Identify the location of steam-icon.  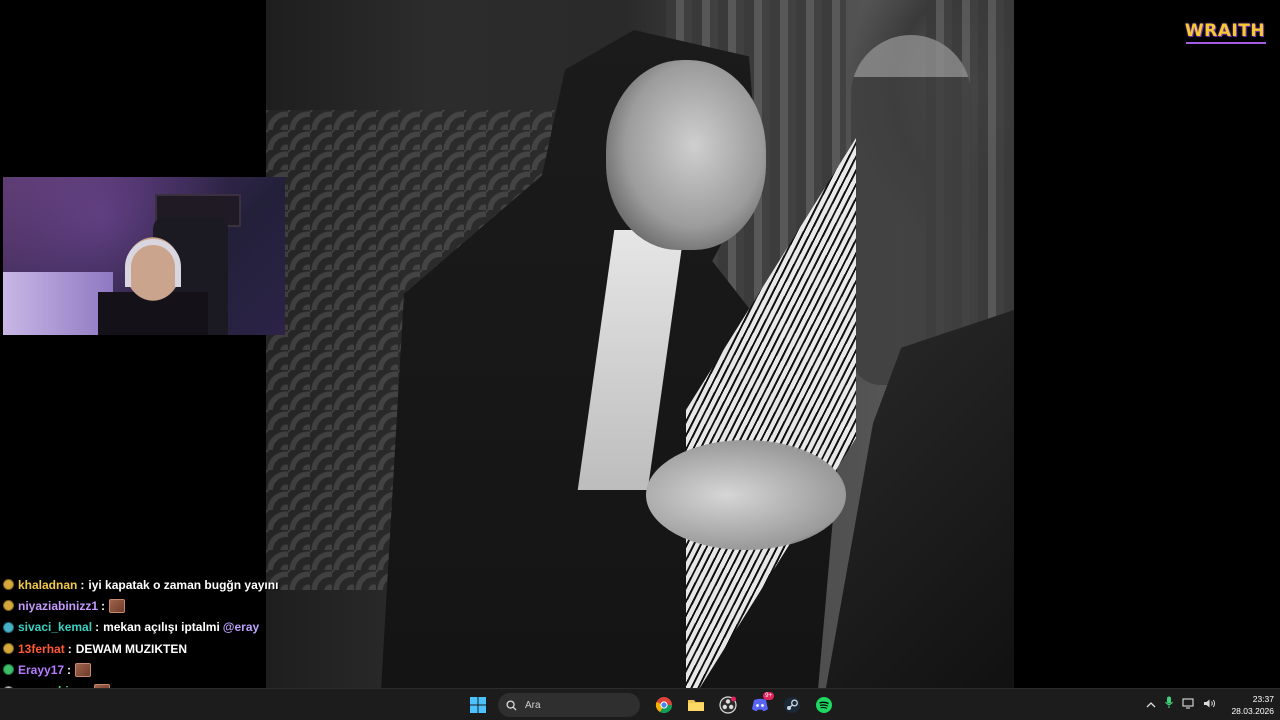
(792, 705).